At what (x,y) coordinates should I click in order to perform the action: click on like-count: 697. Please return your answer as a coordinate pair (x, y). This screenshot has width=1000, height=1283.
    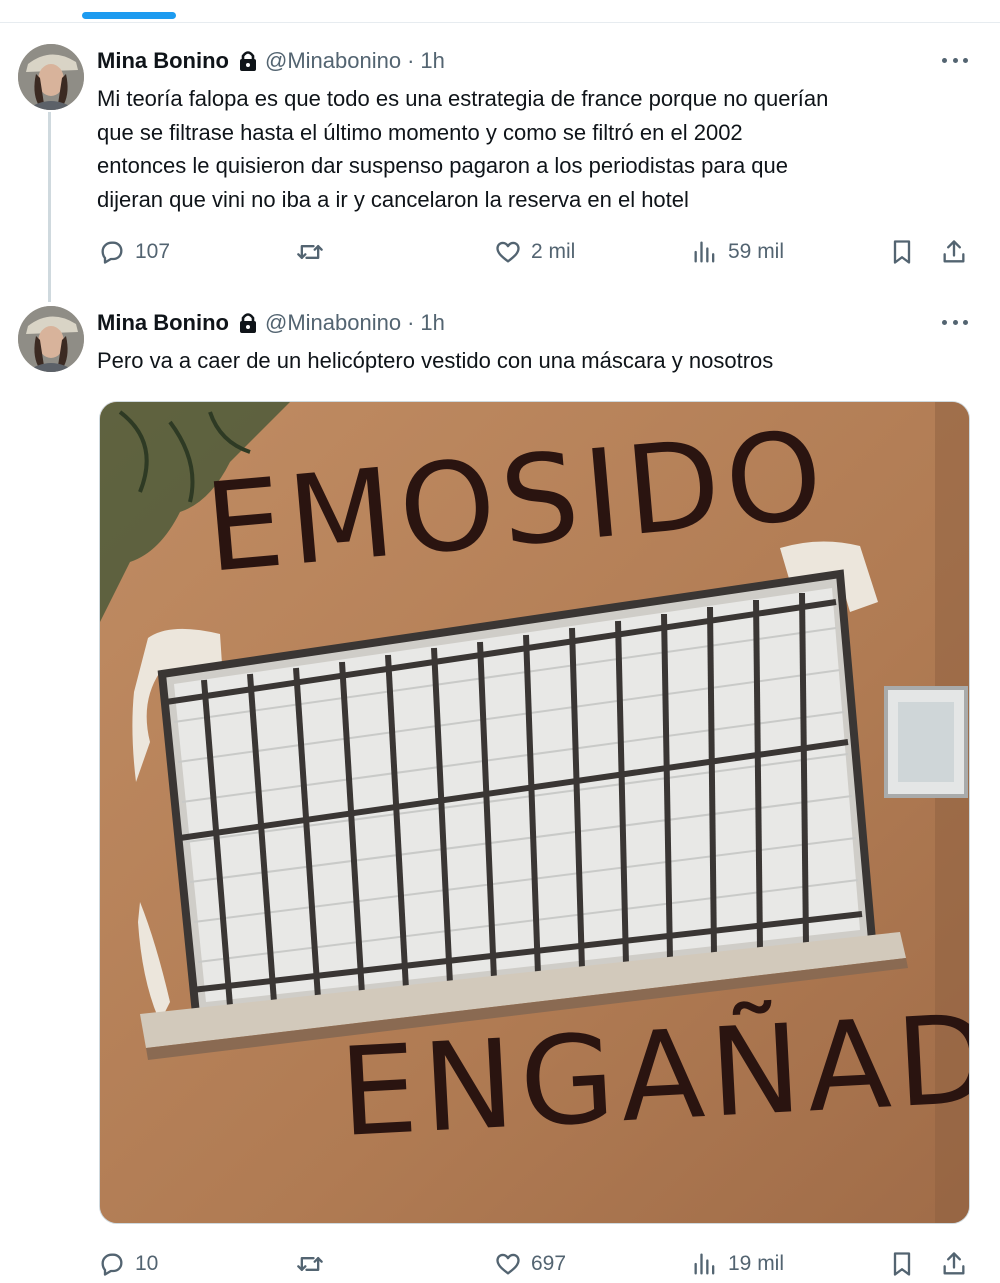
    Looking at the image, I should click on (549, 1263).